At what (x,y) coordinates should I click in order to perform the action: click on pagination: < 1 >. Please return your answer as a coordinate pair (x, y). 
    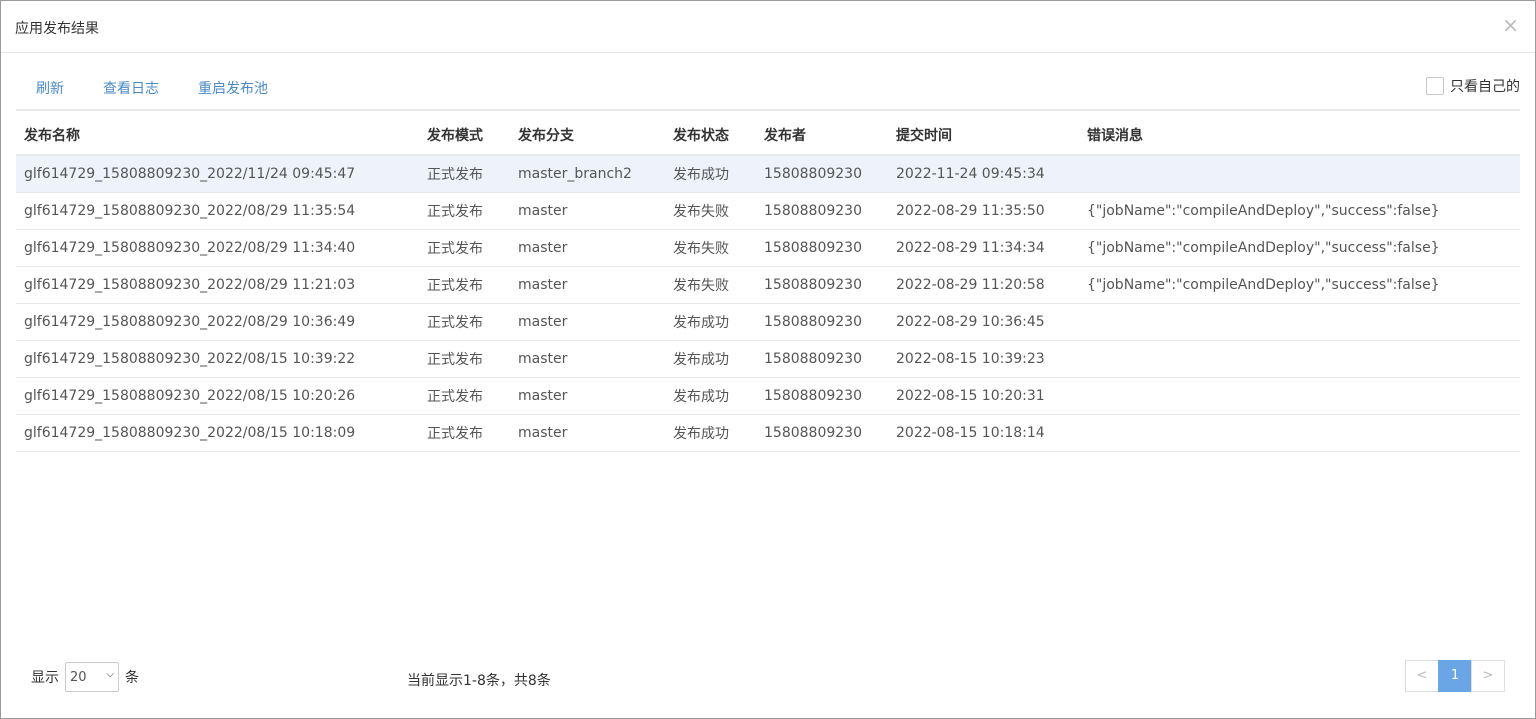
    Looking at the image, I should click on (1455, 676).